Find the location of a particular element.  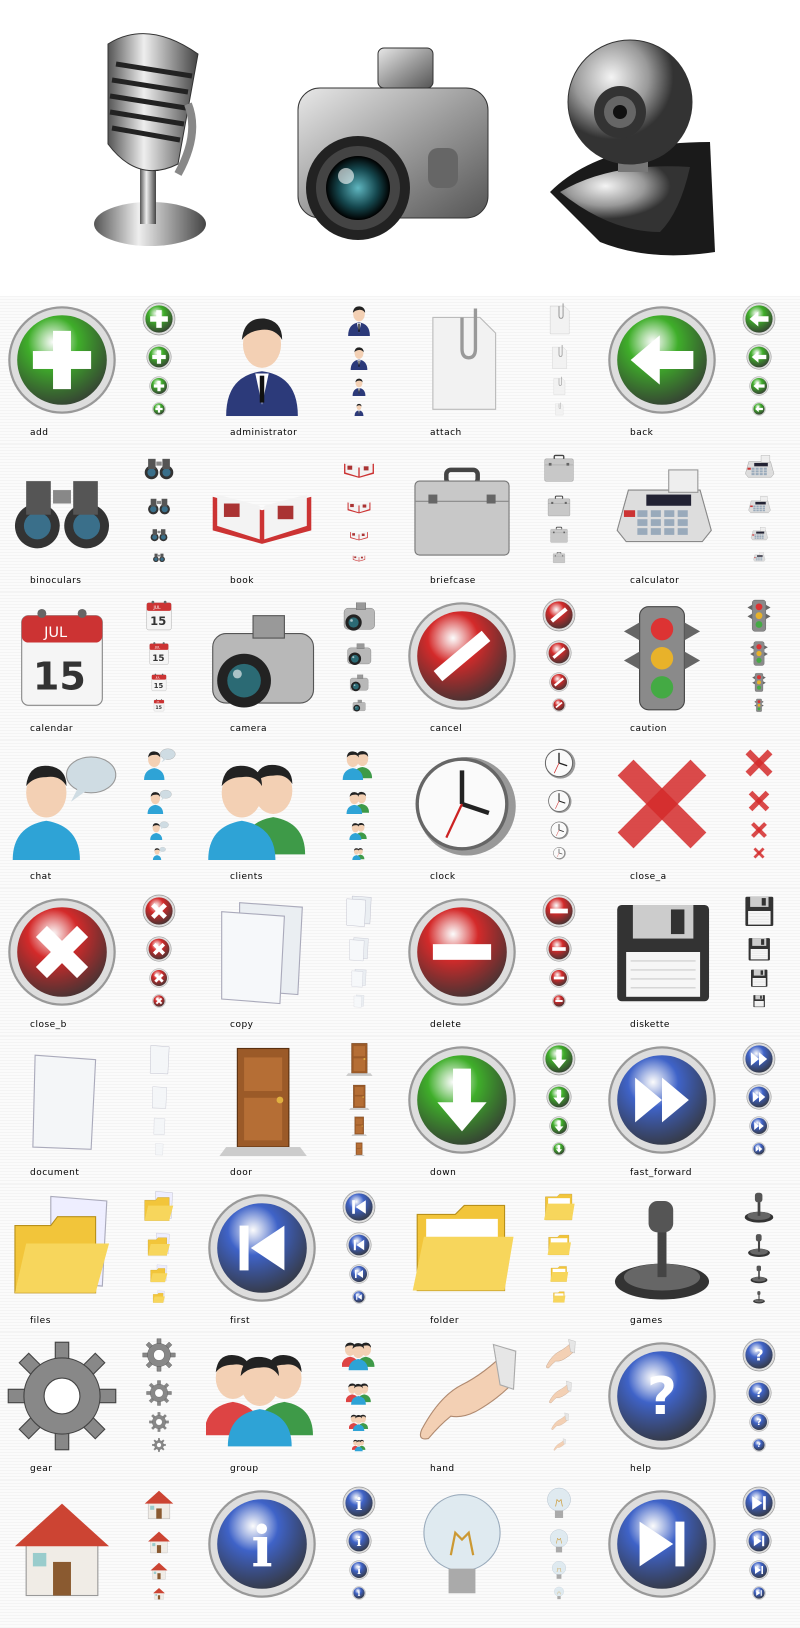

svg-text: 15 is located at coordinates (158, 708).